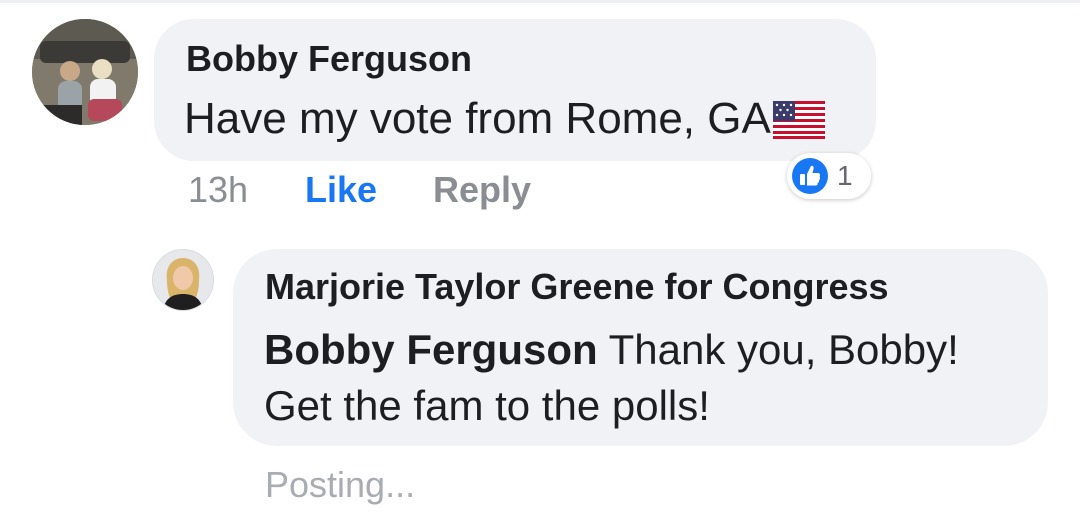  I want to click on comment-author: Bobby Ferguson, so click(329, 59).